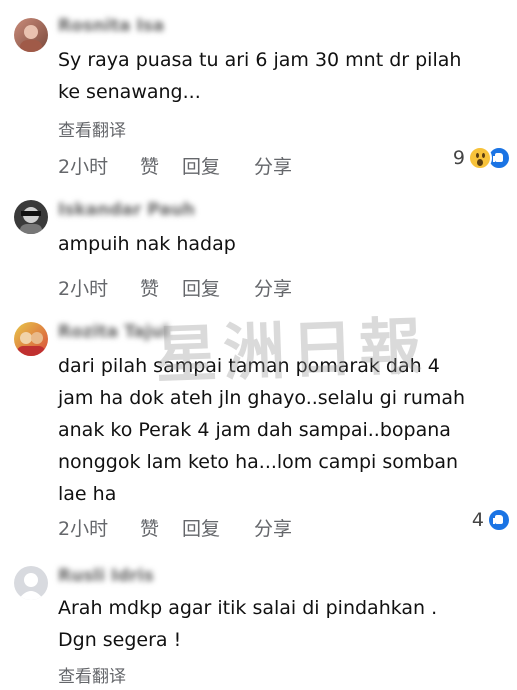 The width and height of the screenshot is (517, 690). Describe the element at coordinates (111, 26) in the screenshot. I see `commenter-name: Rosnita Isa` at that location.